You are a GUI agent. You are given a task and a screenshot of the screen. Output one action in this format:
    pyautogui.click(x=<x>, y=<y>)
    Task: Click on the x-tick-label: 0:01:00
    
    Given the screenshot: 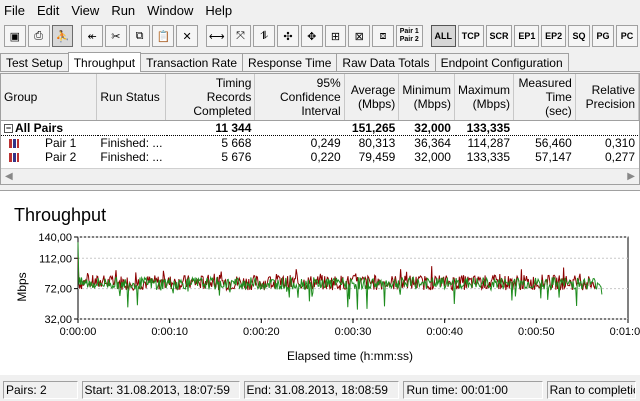 What is the action you would take?
    pyautogui.click(x=625, y=332)
    